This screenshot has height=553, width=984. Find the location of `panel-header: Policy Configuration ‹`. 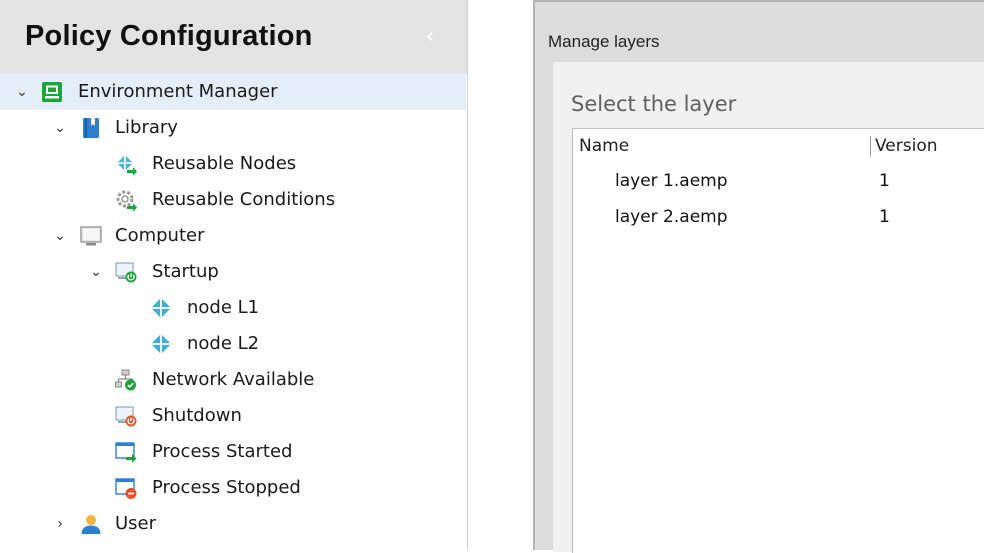

panel-header: Policy Configuration ‹ is located at coordinates (233, 37).